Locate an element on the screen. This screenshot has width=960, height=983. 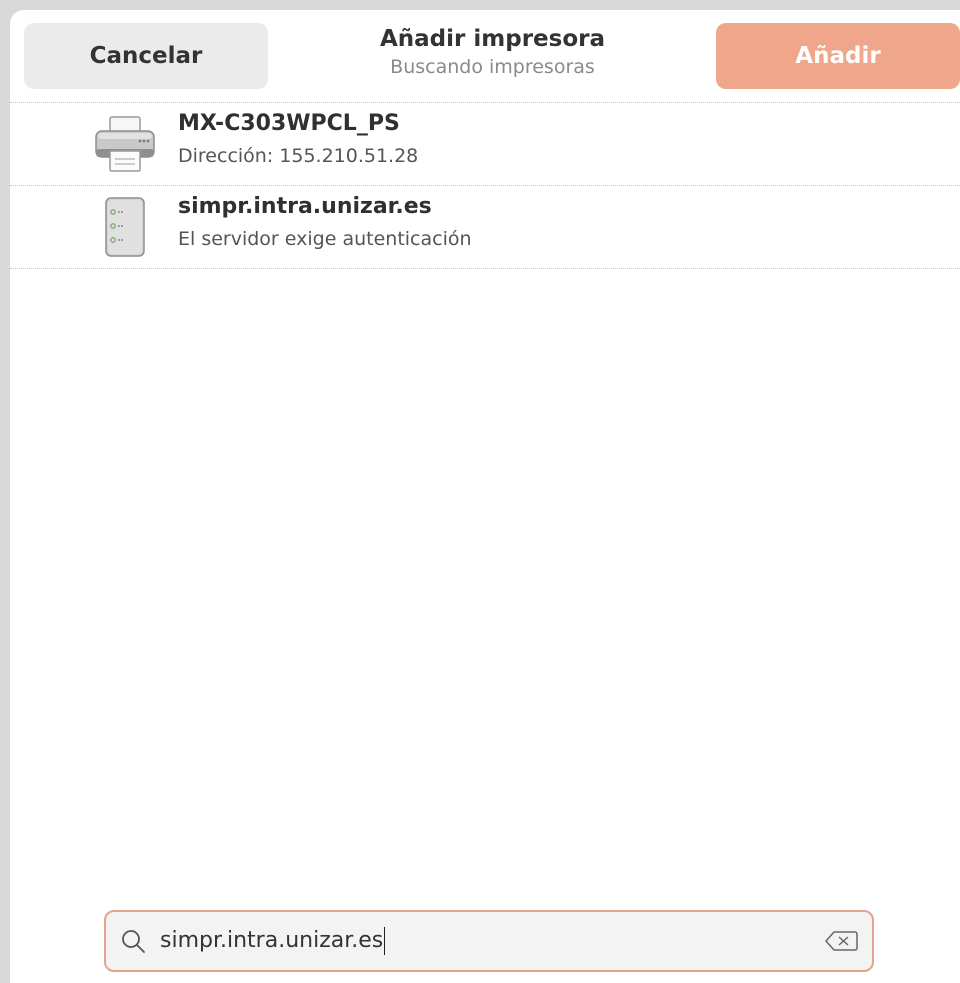
text-caret is located at coordinates (385, 941).